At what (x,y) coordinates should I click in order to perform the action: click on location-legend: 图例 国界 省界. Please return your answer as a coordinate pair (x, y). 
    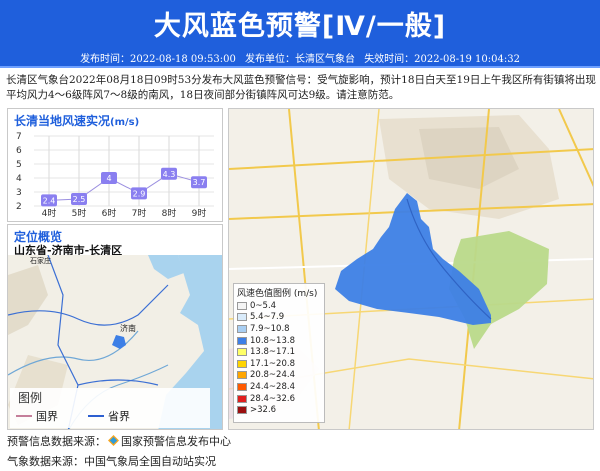
    Looking at the image, I should click on (110, 408).